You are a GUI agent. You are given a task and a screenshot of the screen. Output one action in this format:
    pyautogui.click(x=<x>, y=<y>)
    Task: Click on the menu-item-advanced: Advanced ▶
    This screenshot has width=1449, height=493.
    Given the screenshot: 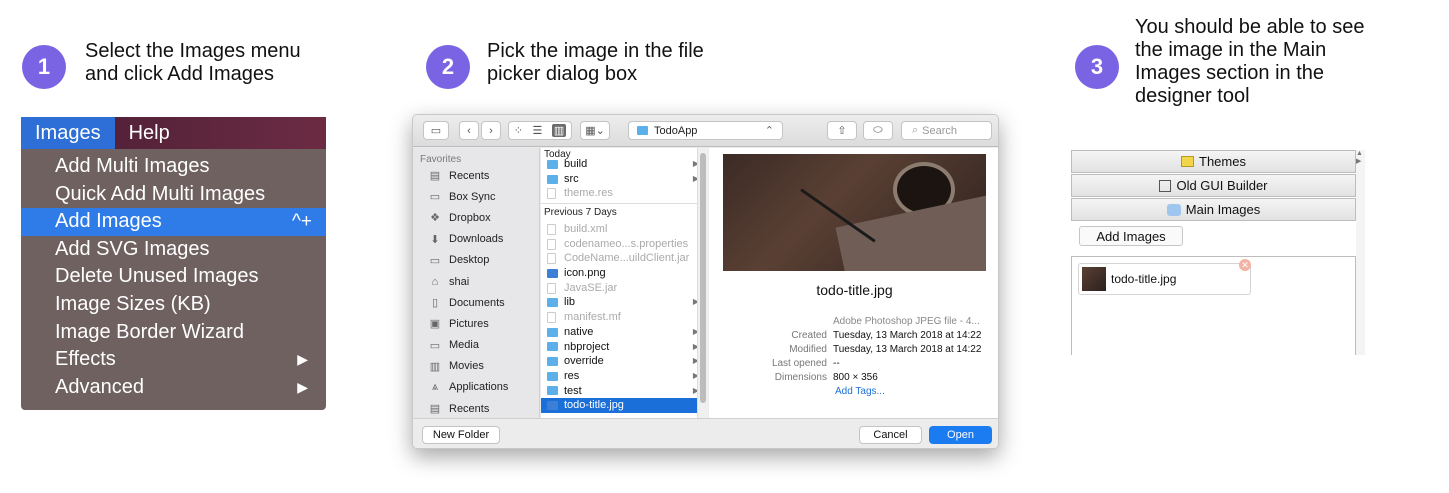 What is the action you would take?
    pyautogui.click(x=173, y=388)
    